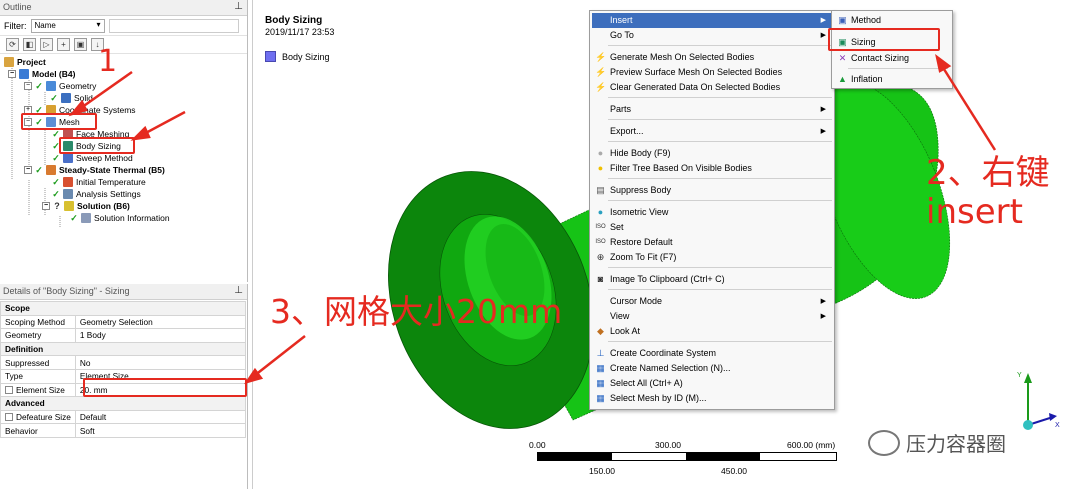 The image size is (1080, 489). Describe the element at coordinates (9, 389) in the screenshot. I see `element-size-checkbox` at that location.